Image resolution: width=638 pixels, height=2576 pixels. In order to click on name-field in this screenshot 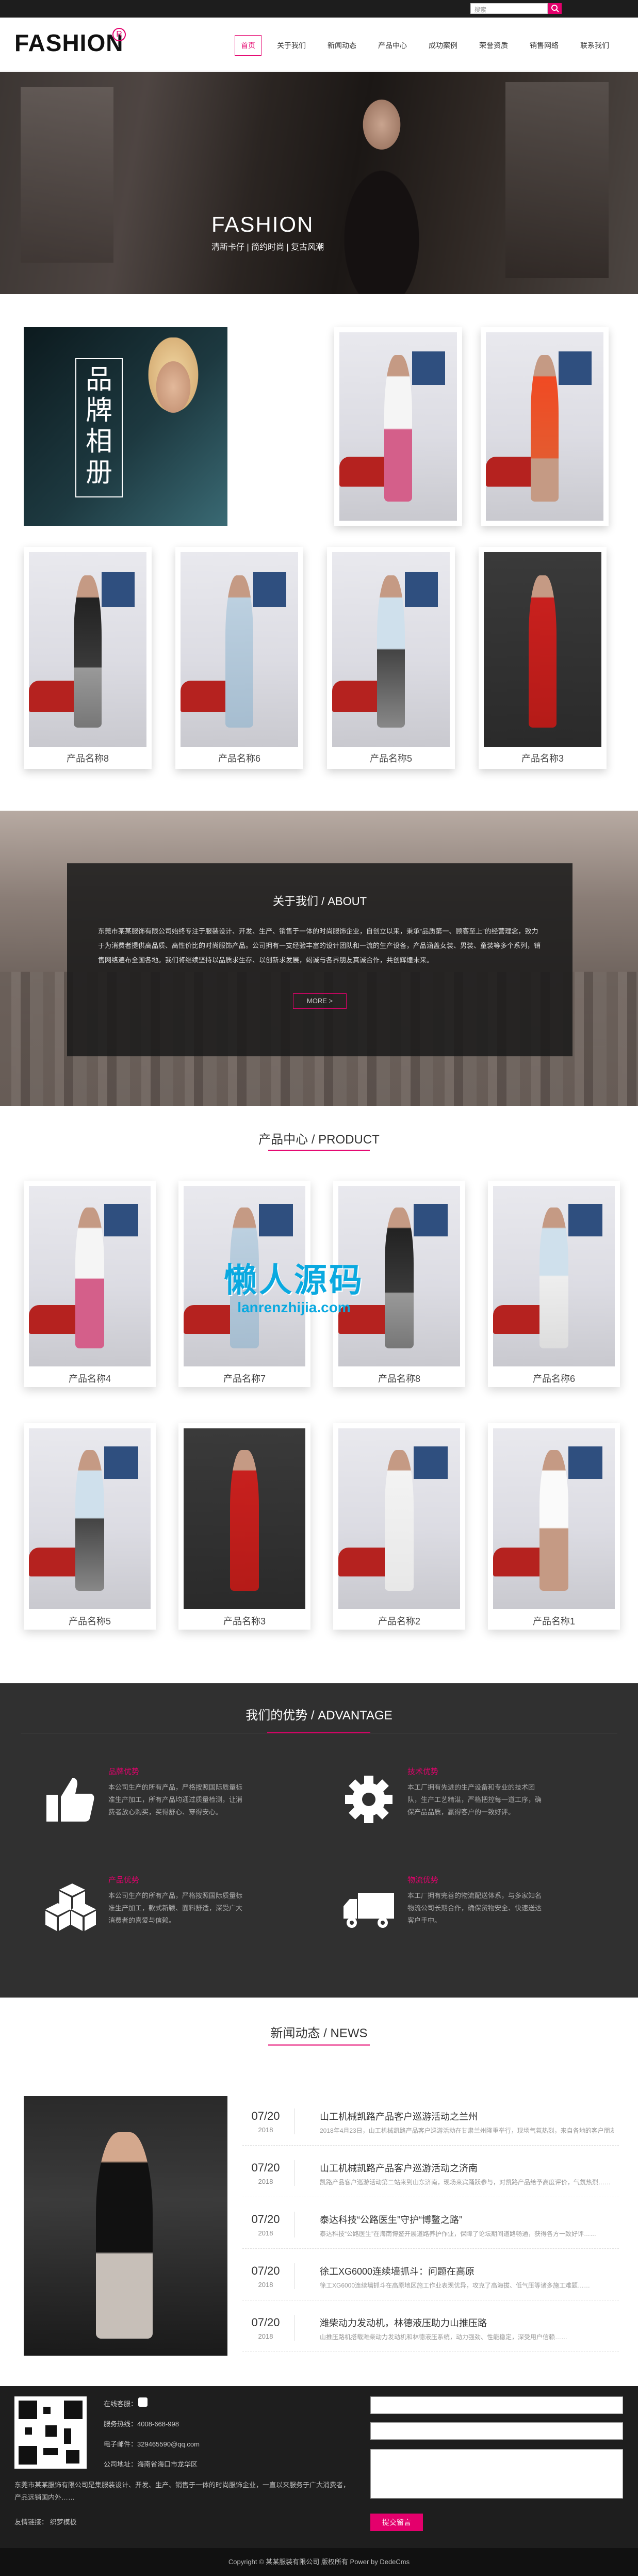, I will do `click(496, 2405)`.